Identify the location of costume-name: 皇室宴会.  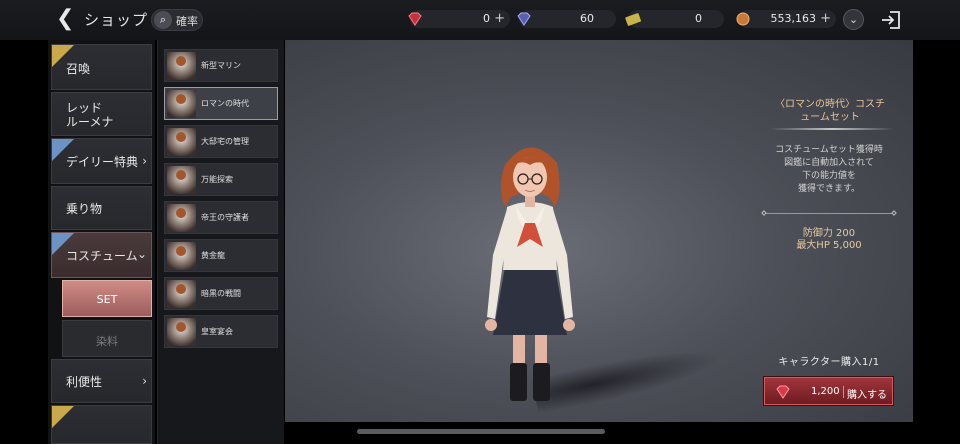
(217, 331).